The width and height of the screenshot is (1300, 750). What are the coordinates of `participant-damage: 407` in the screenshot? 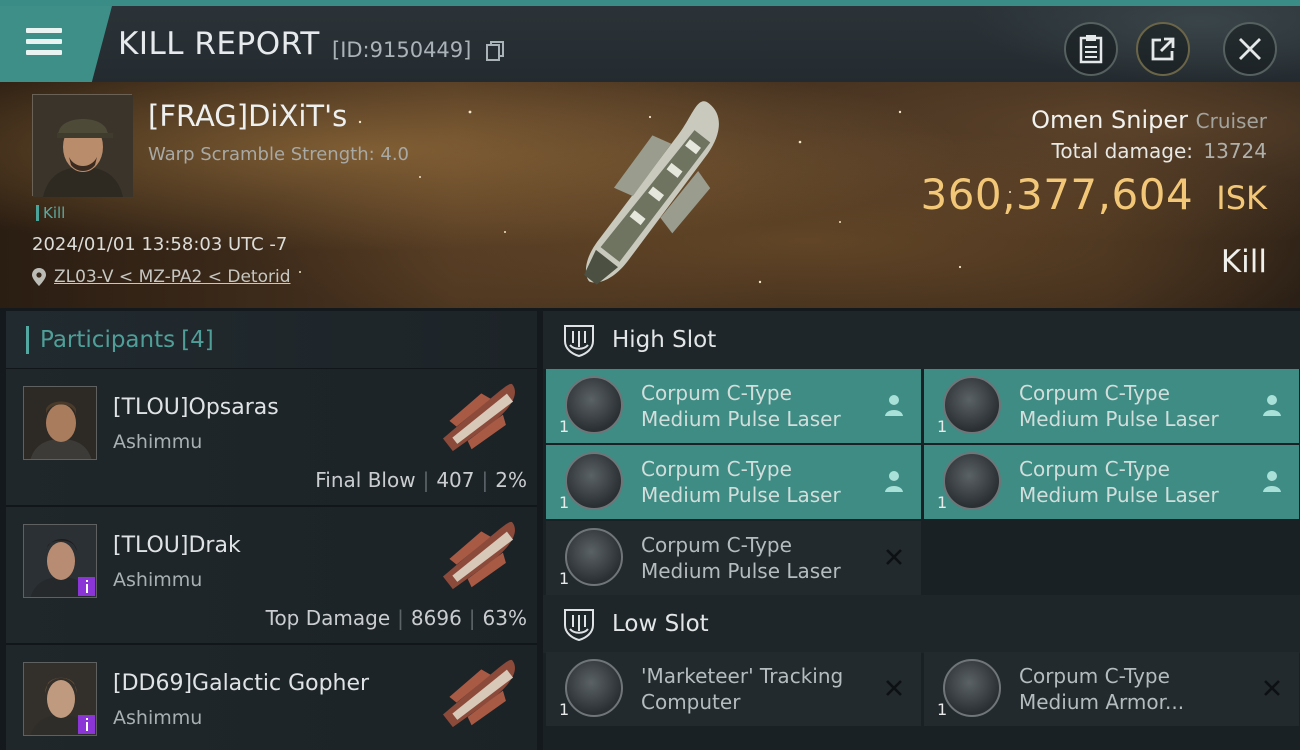 It's located at (455, 480).